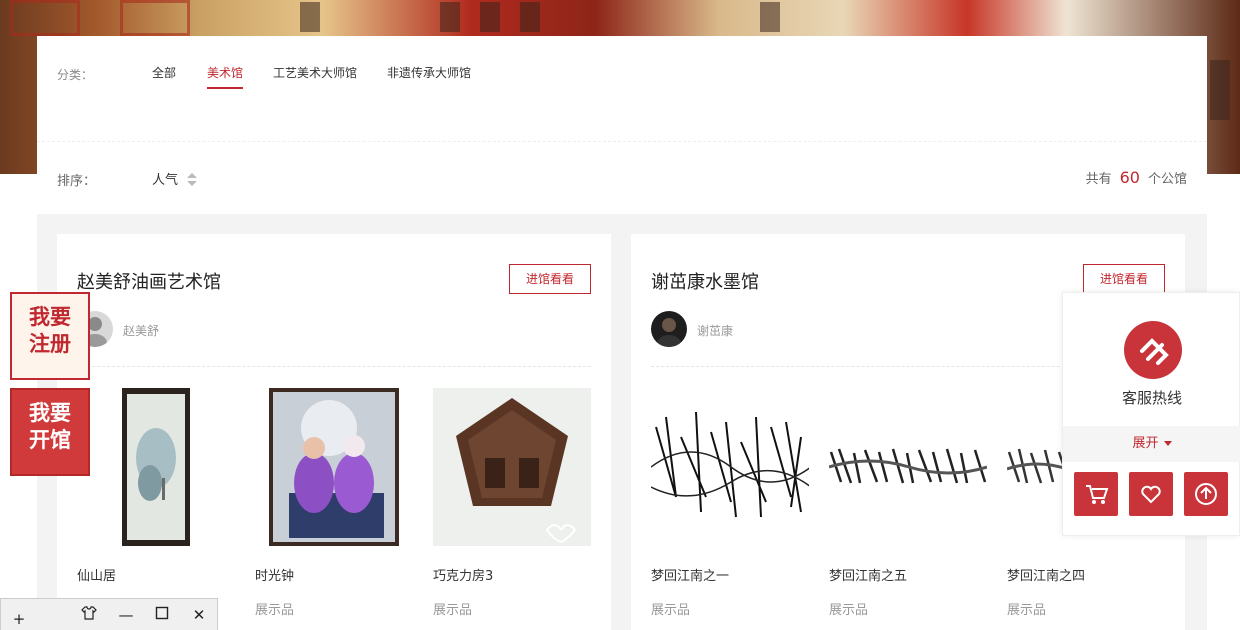 The width and height of the screenshot is (1240, 630). Describe the element at coordinates (1098, 179) in the screenshot. I see `total-prefix: 共有` at that location.